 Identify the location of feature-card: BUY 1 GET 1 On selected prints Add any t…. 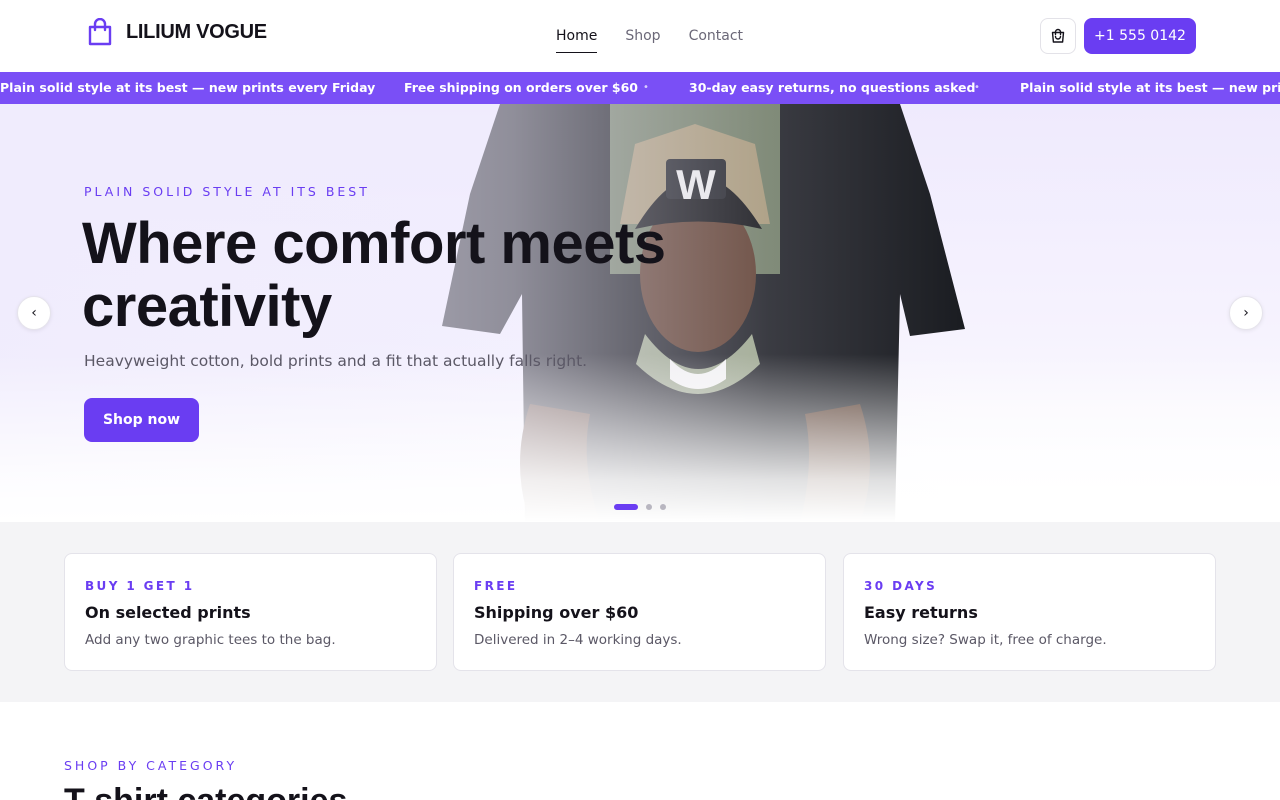
(250, 612).